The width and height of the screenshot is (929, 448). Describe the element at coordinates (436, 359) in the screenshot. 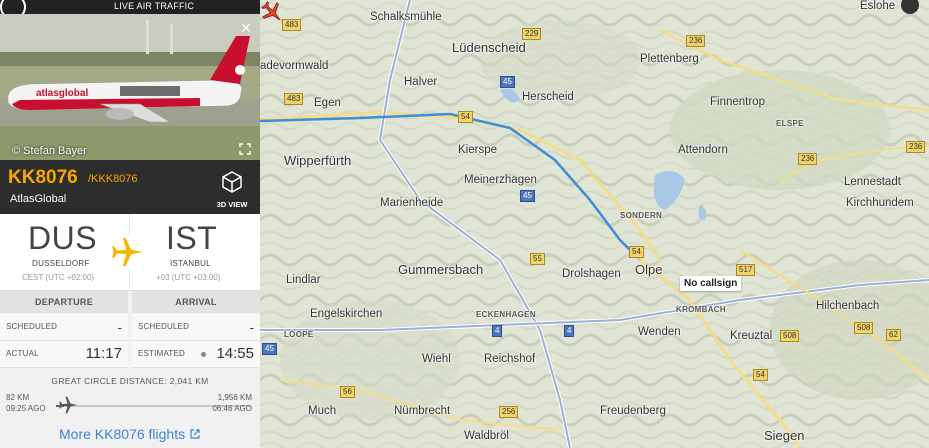

I see `town-label: Wiehl` at that location.